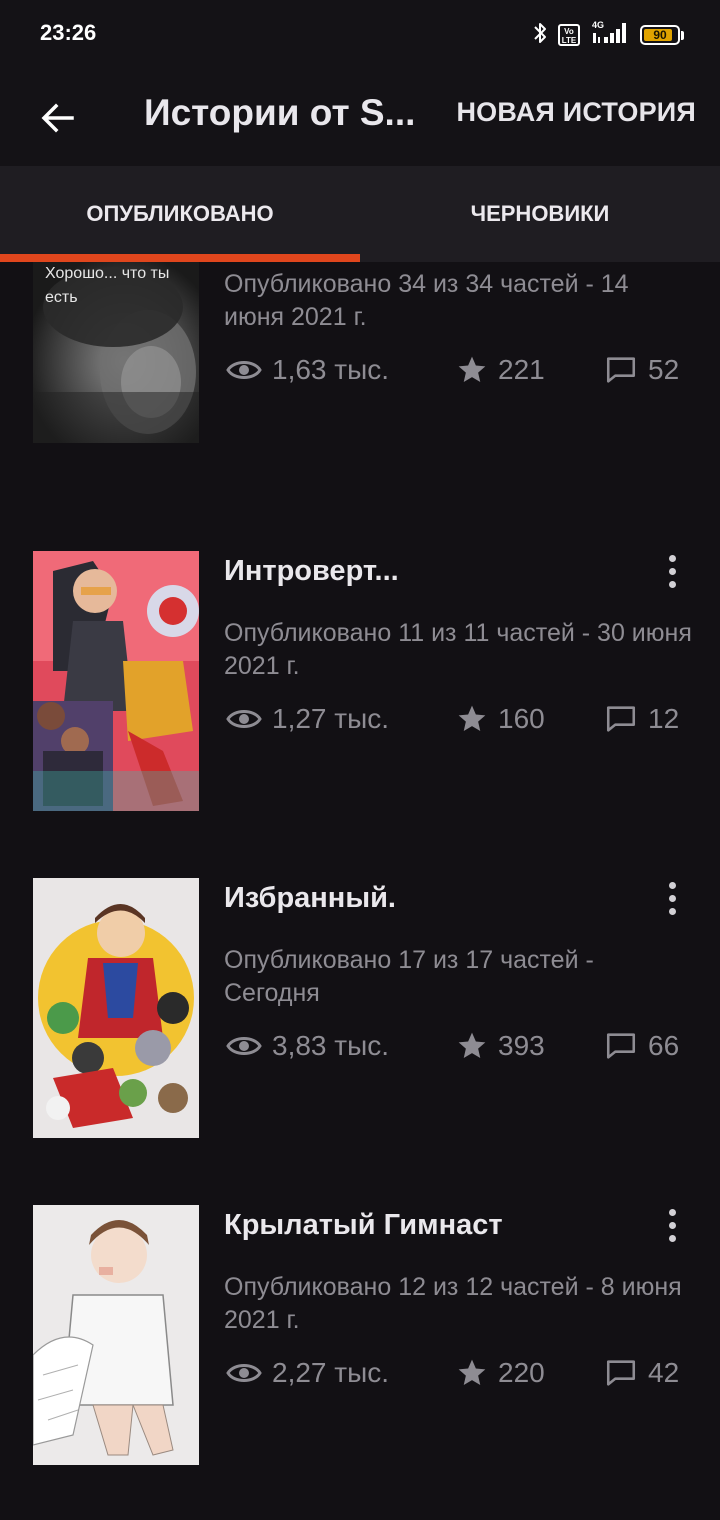  Describe the element at coordinates (641, 370) in the screenshot. I see `stat-comments: 52` at that location.